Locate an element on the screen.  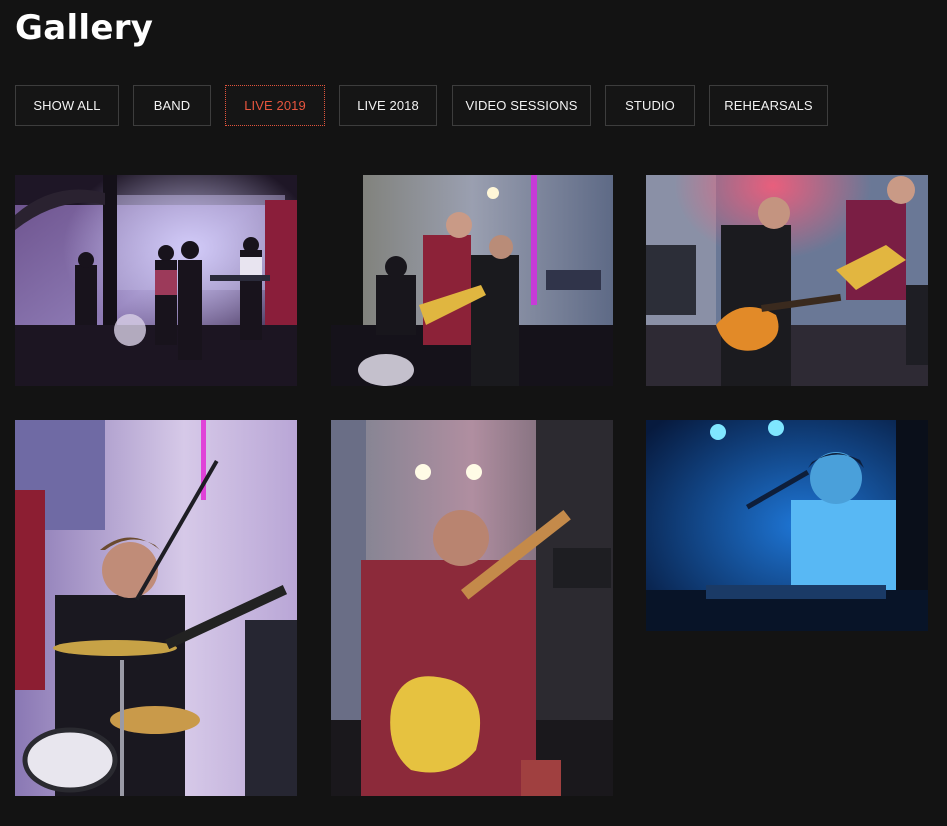
filter-live-2018: LIVE 2018 is located at coordinates (388, 105).